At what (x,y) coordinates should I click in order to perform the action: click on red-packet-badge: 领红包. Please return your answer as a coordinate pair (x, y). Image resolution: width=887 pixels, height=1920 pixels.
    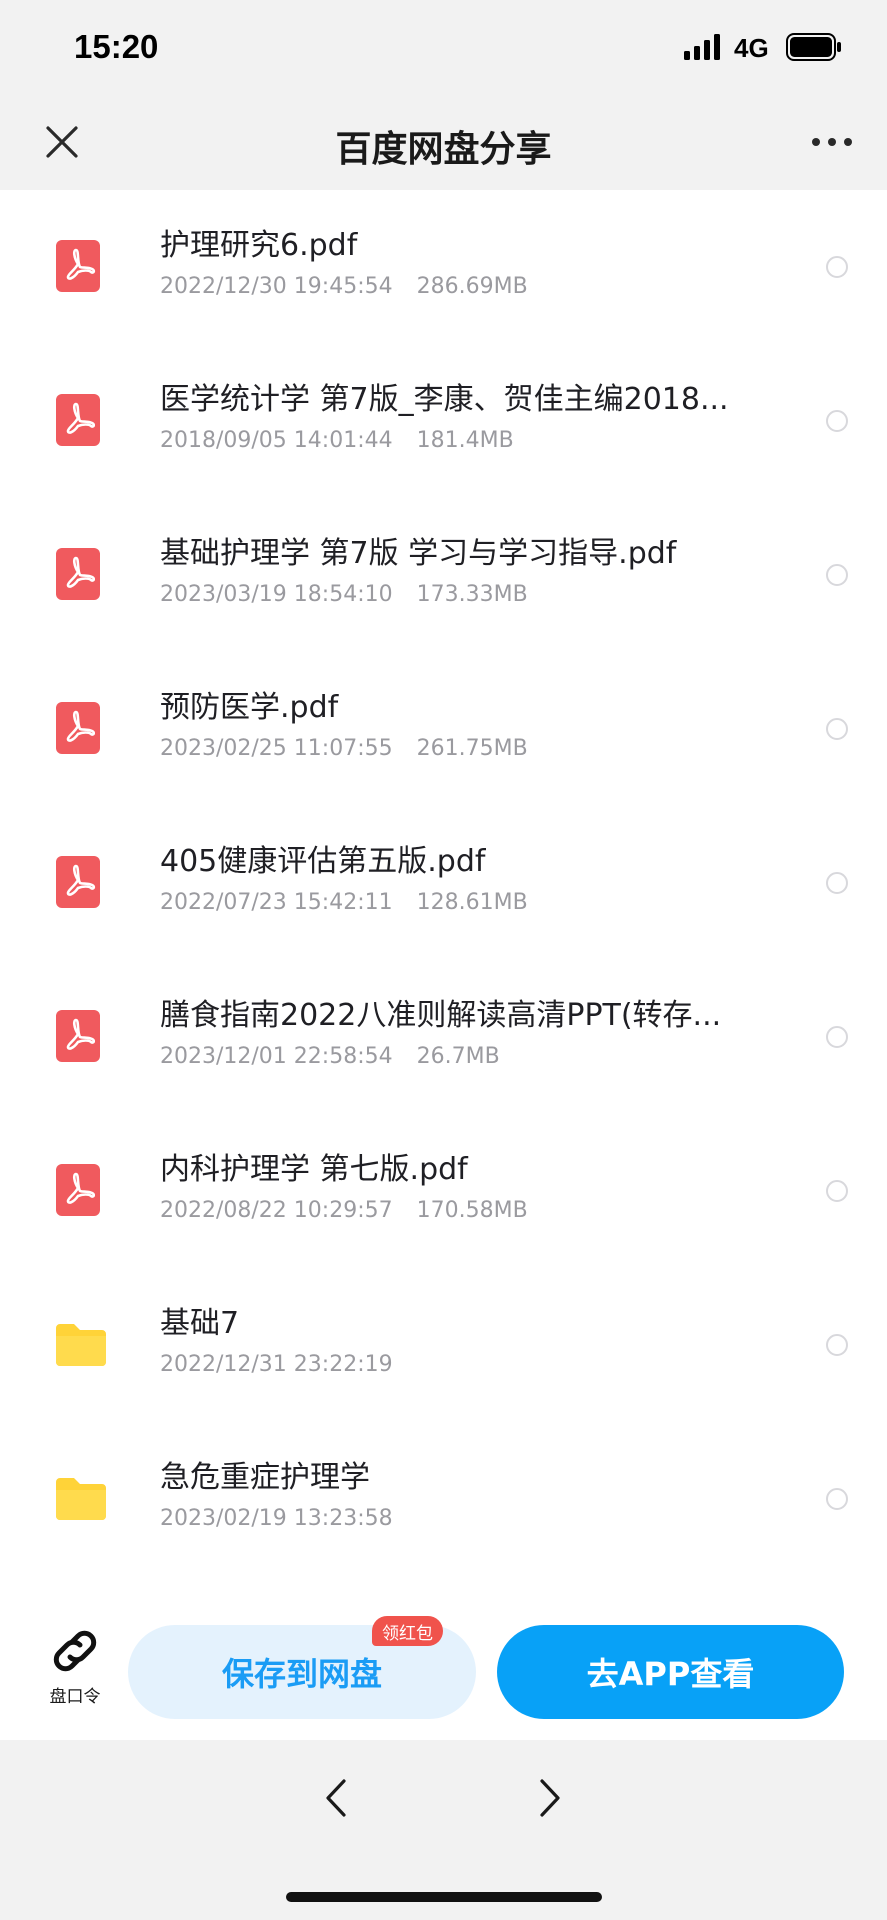
    Looking at the image, I should click on (407, 1631).